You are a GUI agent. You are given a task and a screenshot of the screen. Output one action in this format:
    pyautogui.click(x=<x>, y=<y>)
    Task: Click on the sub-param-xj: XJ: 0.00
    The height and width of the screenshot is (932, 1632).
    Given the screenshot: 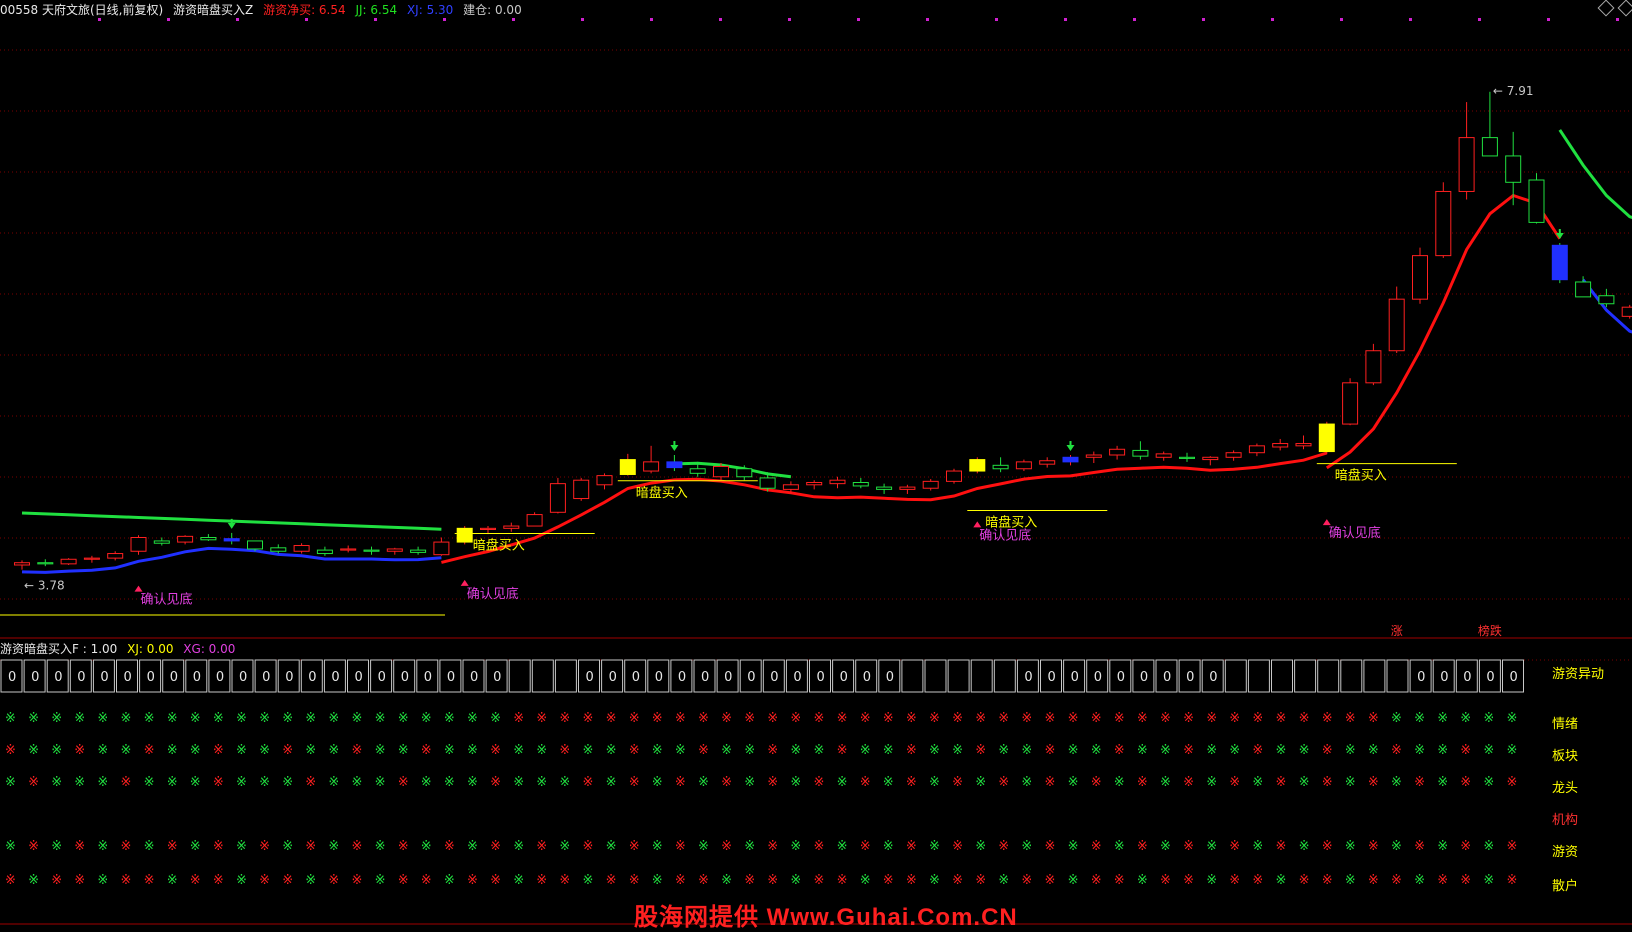 What is the action you would take?
    pyautogui.click(x=150, y=649)
    